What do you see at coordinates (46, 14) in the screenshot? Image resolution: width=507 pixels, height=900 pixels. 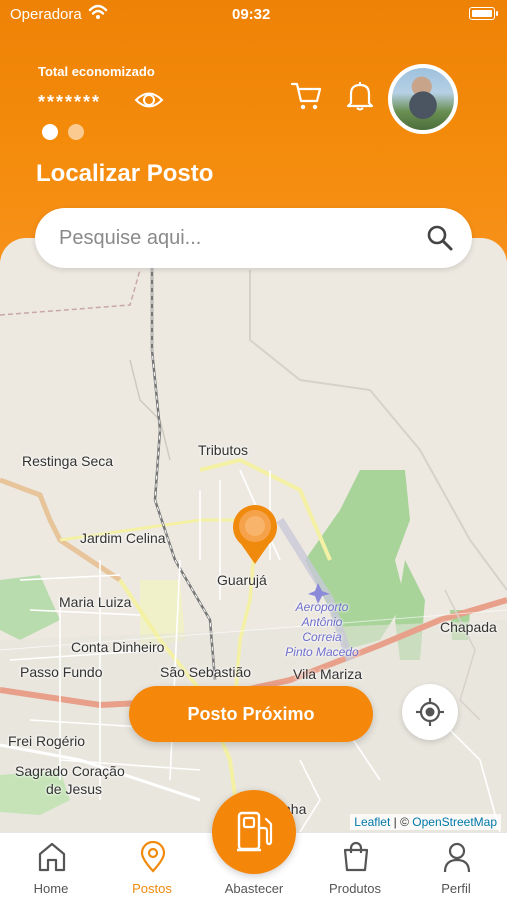 I see `carrier-name: Operadora` at bounding box center [46, 14].